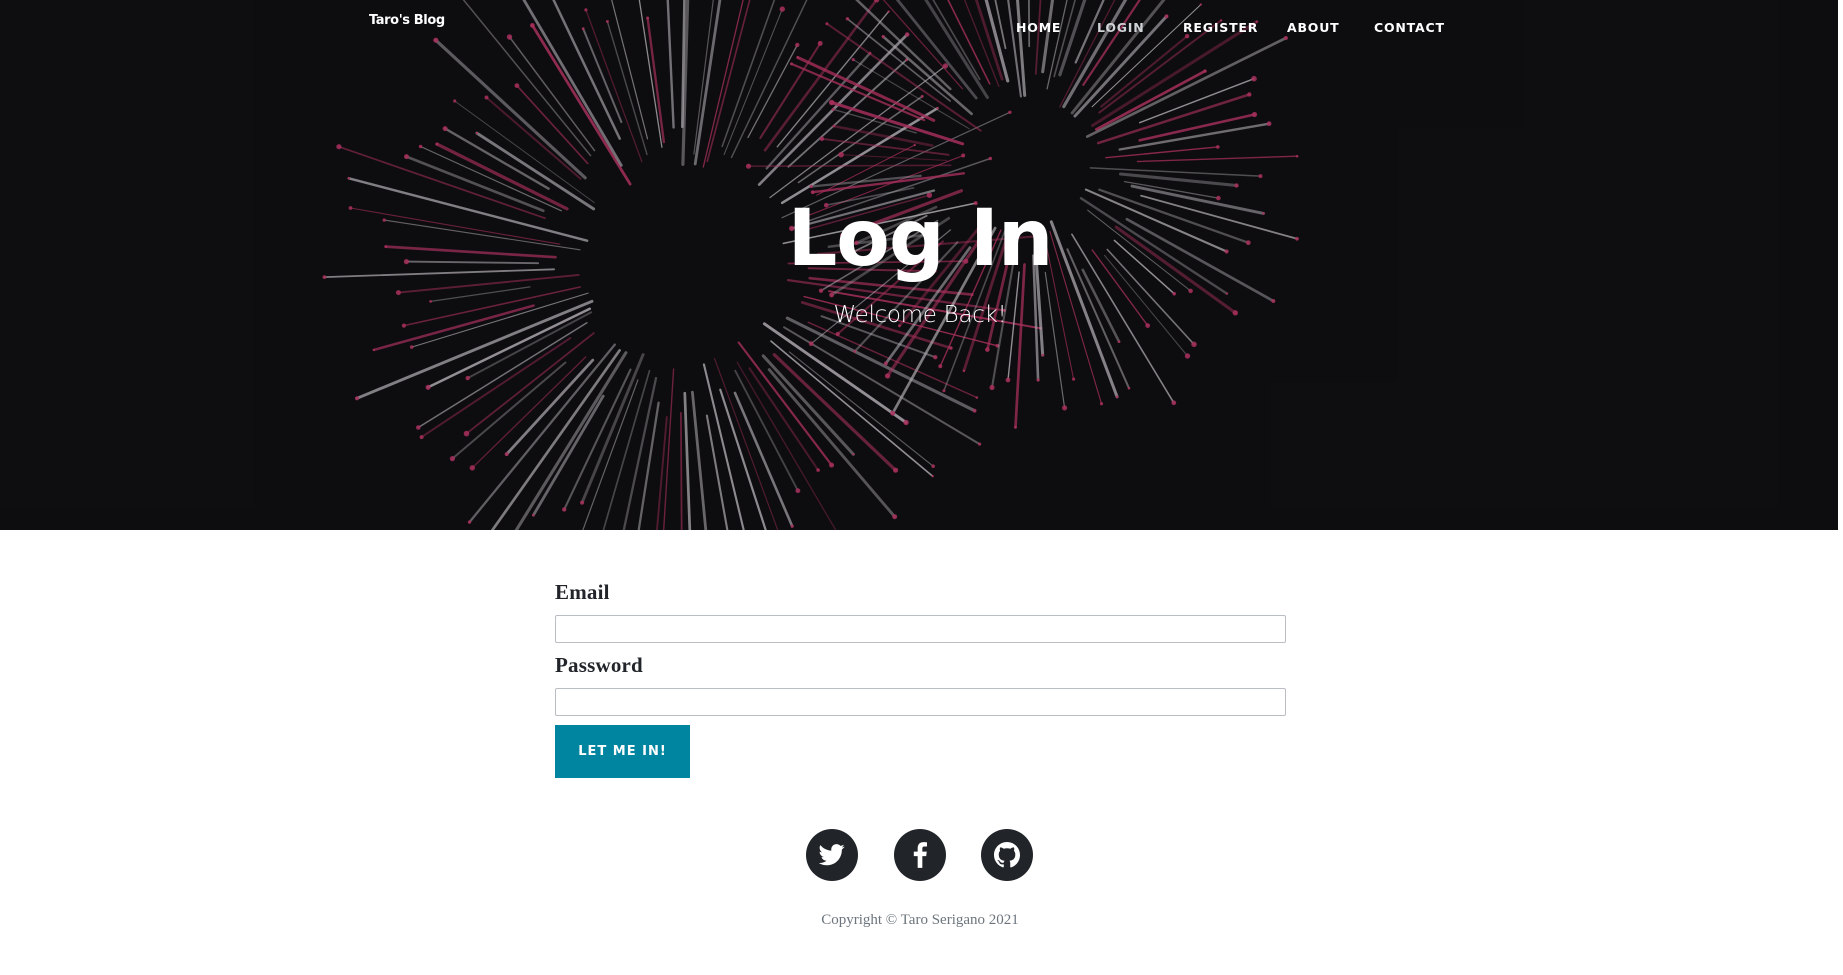 The width and height of the screenshot is (1843, 975). I want to click on nav-login: LOGIN, so click(1121, 27).